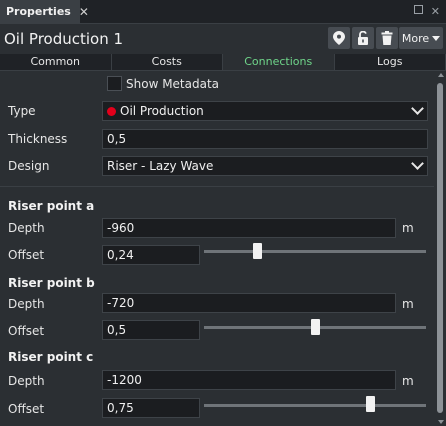 The image size is (446, 426). I want to click on properties-panel-tab: Properties ✕, so click(44, 11).